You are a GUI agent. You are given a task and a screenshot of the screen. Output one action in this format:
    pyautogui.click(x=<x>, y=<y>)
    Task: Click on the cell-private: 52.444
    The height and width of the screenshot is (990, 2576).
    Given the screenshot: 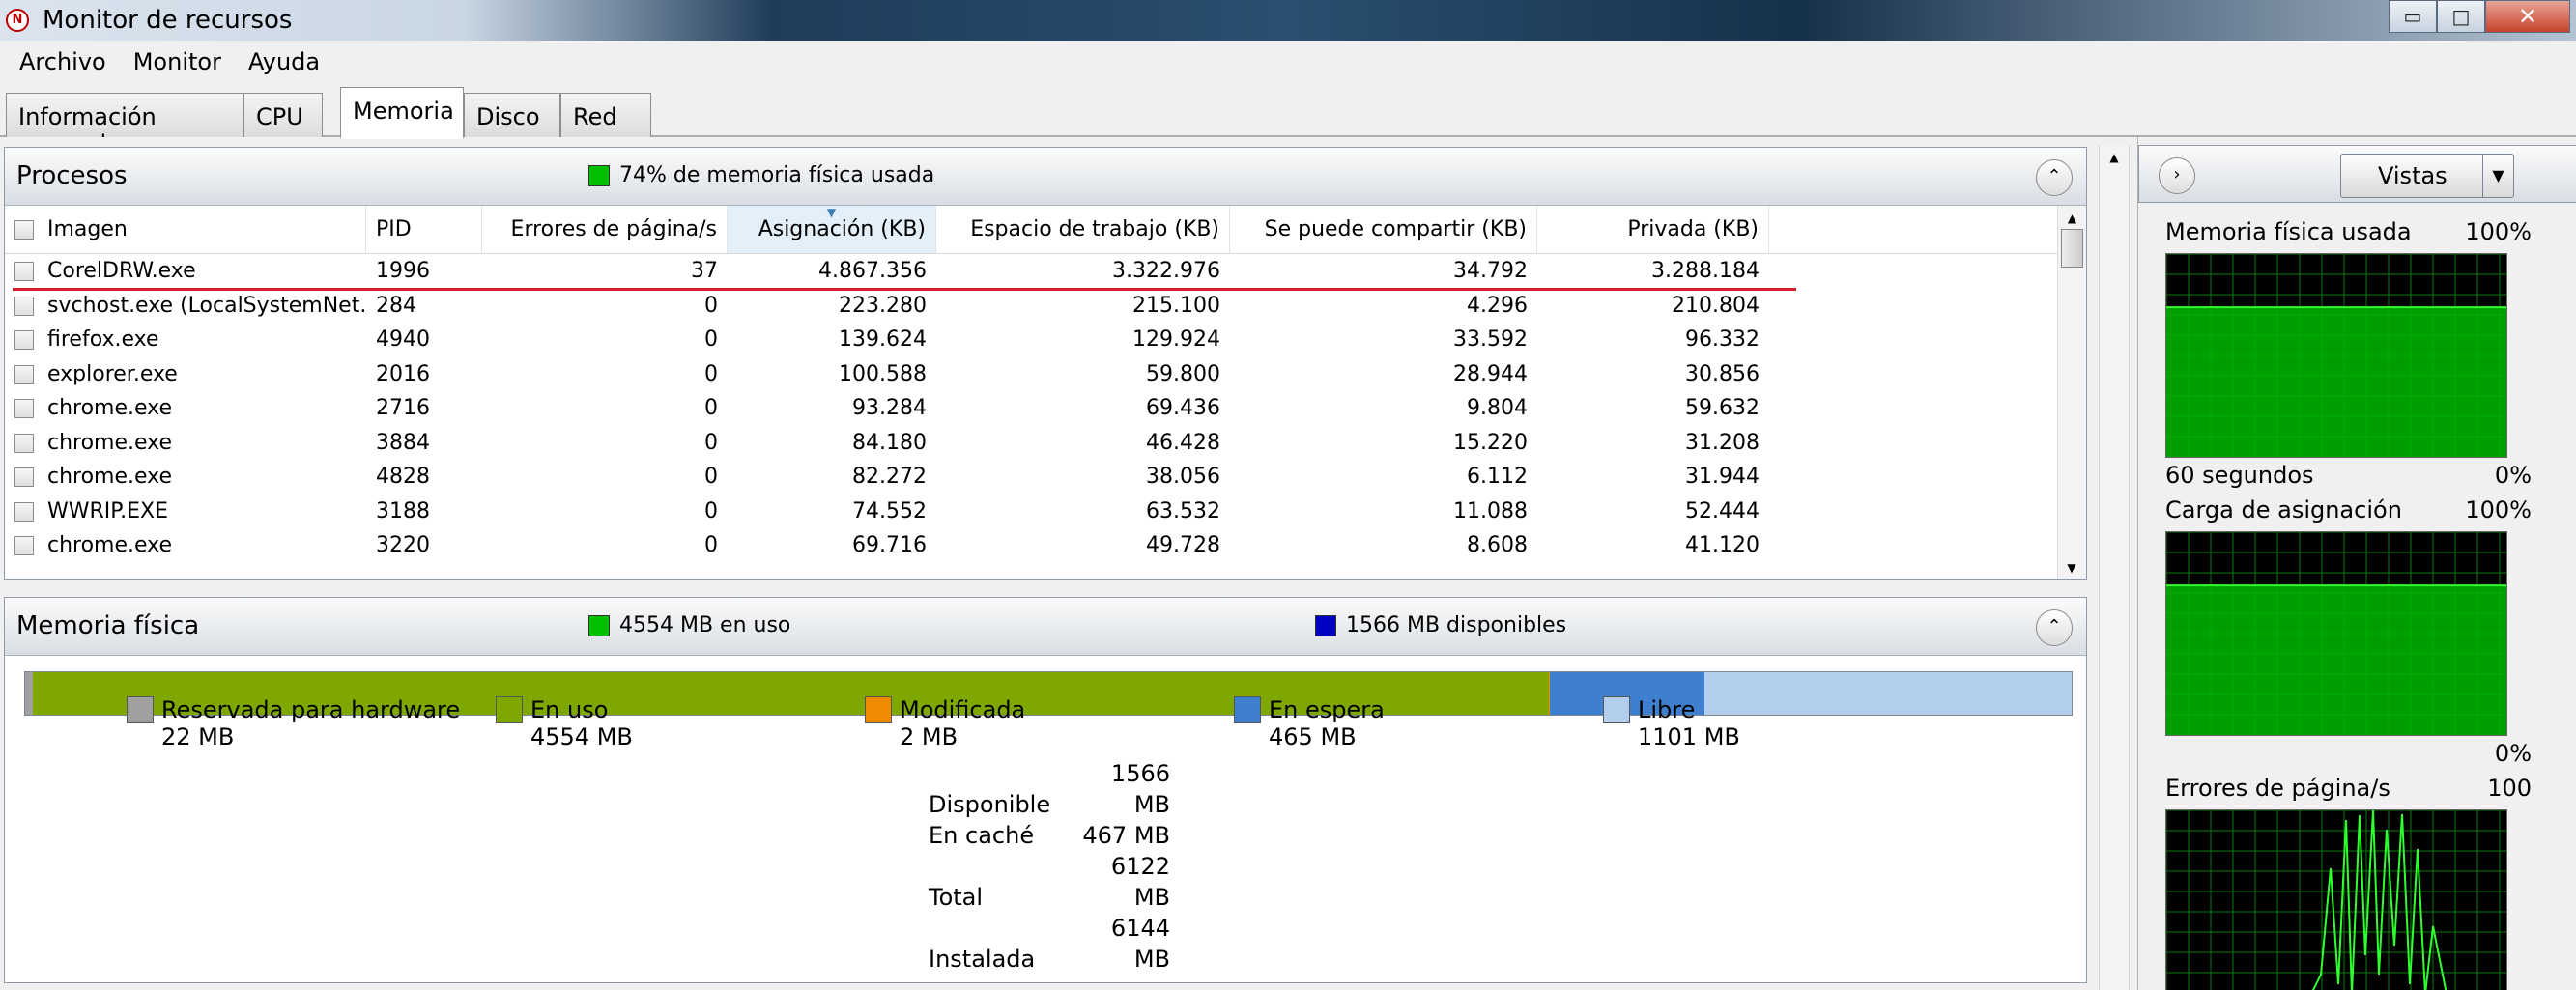 What is the action you would take?
    pyautogui.click(x=1723, y=510)
    